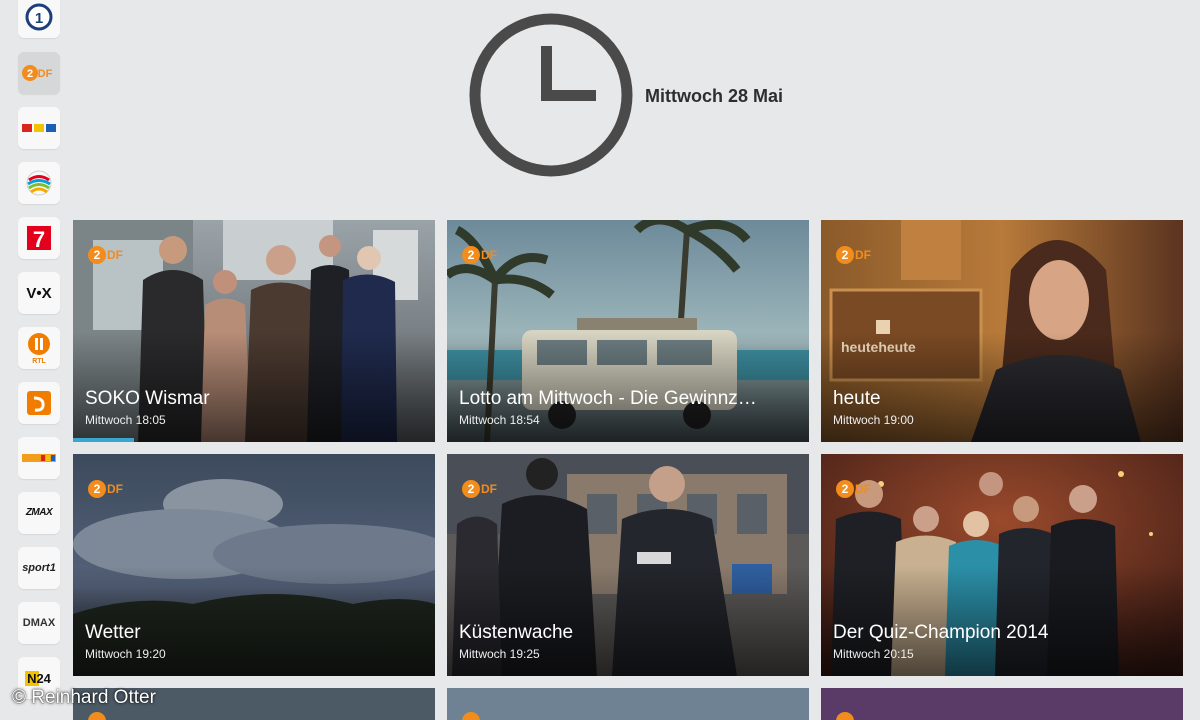  I want to click on program-time: Mittwoch 20:15, so click(873, 654).